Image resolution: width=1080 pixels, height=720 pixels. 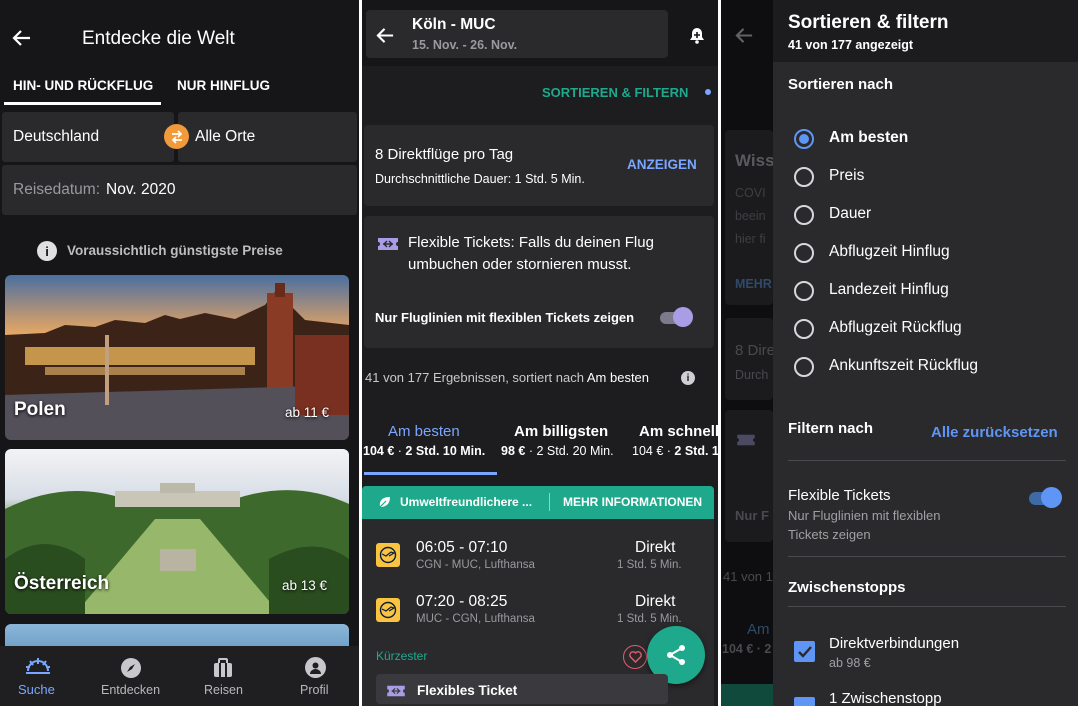 I want to click on tab-cheapest-price: 98 €, so click(x=513, y=451).